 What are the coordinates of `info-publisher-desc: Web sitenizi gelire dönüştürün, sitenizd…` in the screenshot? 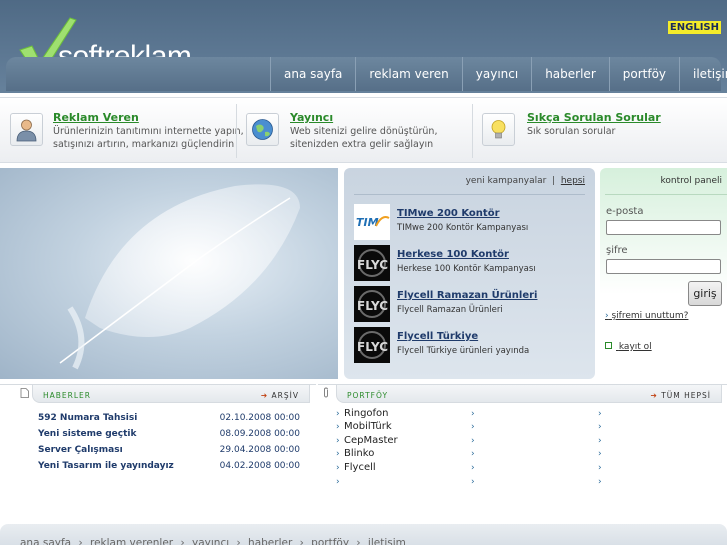 It's located at (363, 138).